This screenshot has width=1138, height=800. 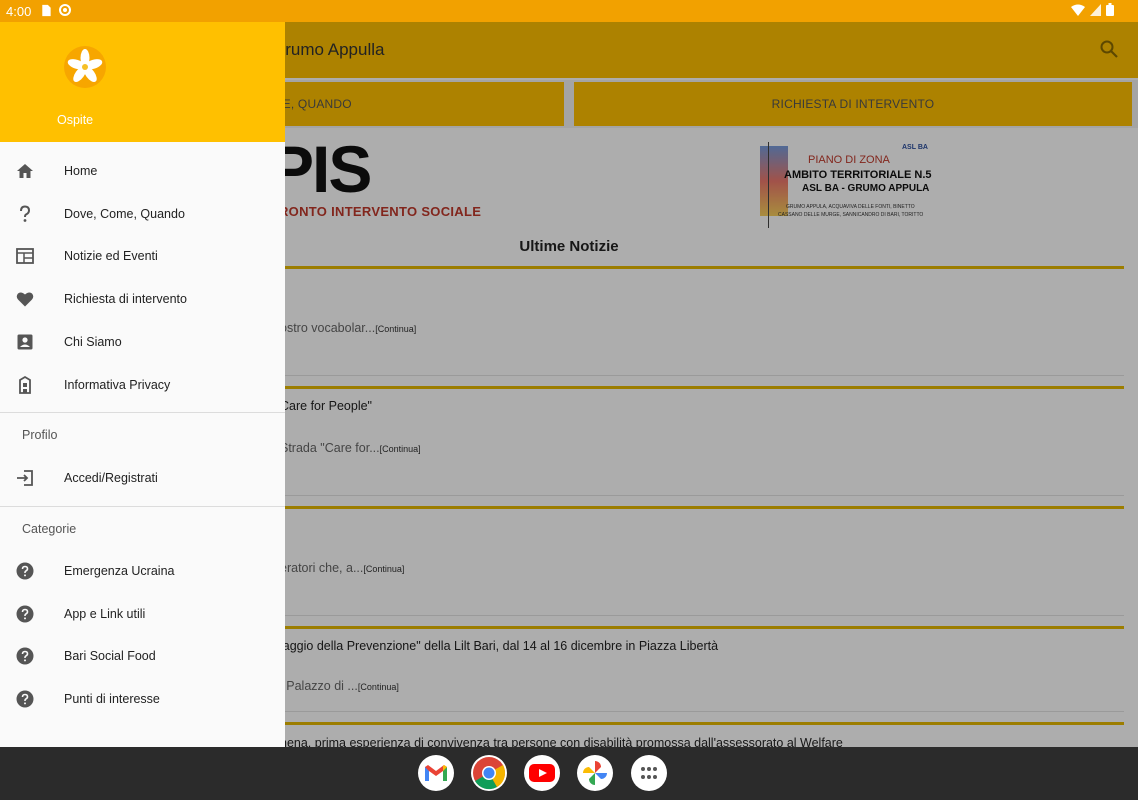 I want to click on drawer-item-label: Chi Siamo, so click(x=93, y=342).